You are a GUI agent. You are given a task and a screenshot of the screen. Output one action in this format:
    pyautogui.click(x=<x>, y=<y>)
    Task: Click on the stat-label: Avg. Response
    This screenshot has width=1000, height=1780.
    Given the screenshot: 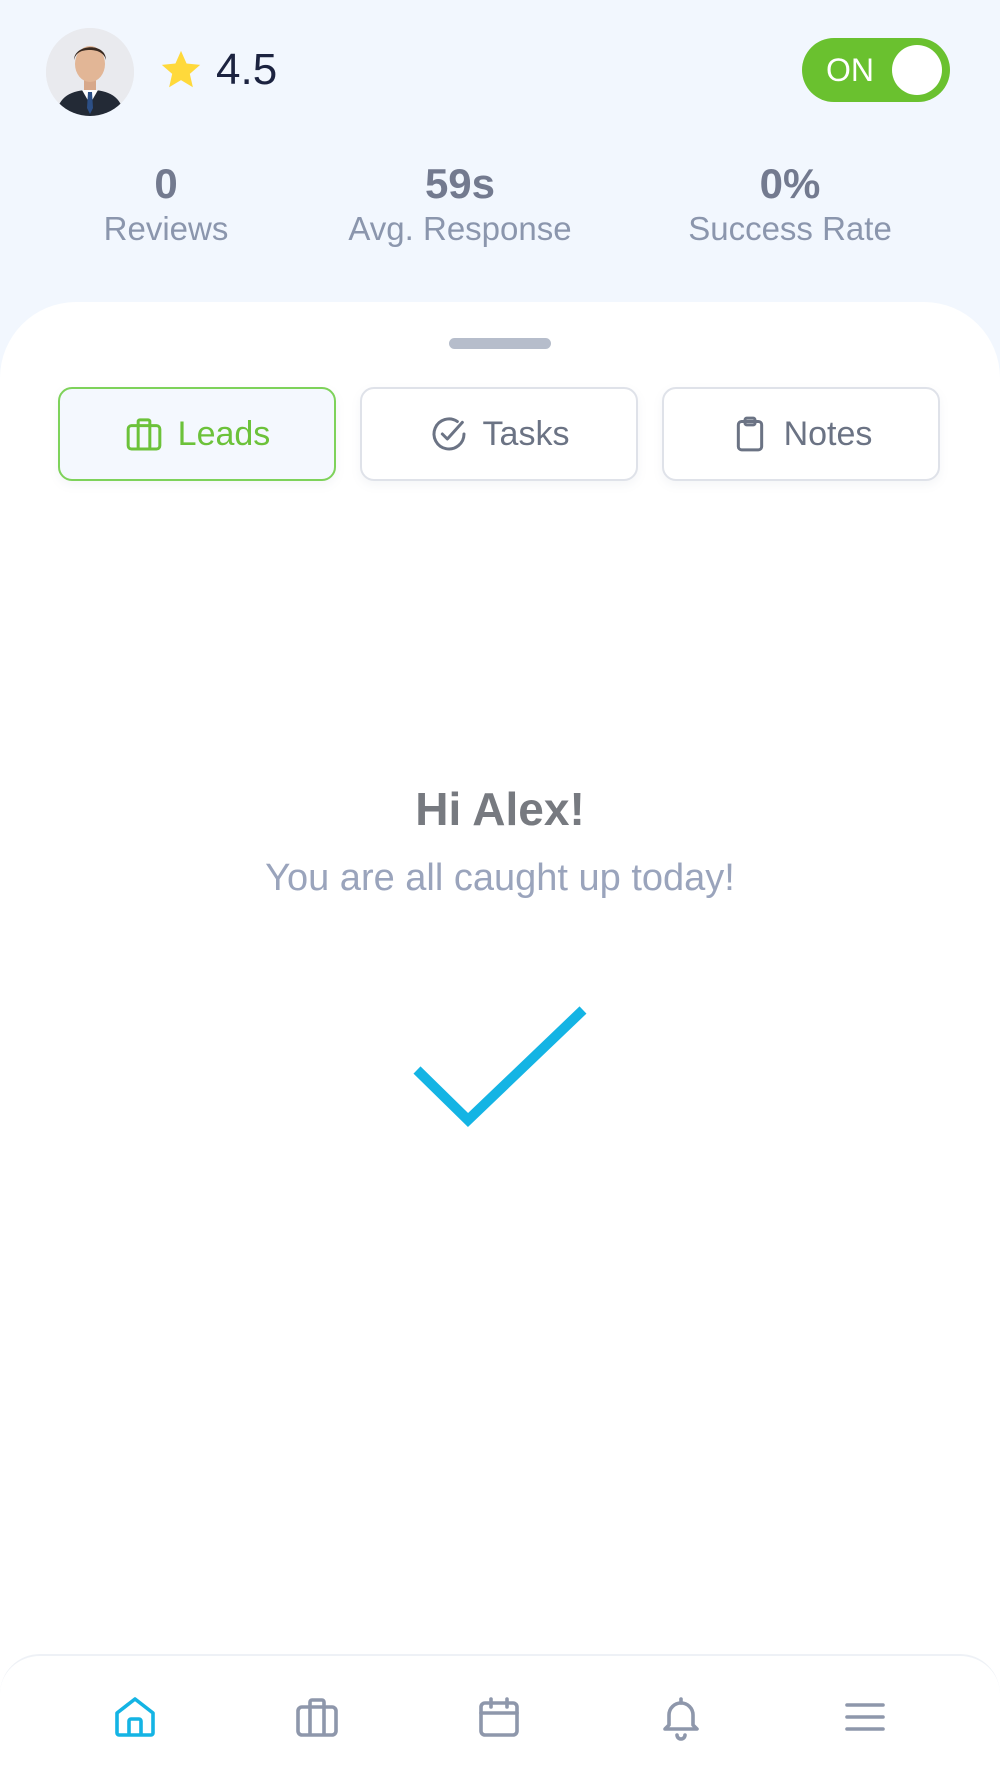 What is the action you would take?
    pyautogui.click(x=460, y=228)
    